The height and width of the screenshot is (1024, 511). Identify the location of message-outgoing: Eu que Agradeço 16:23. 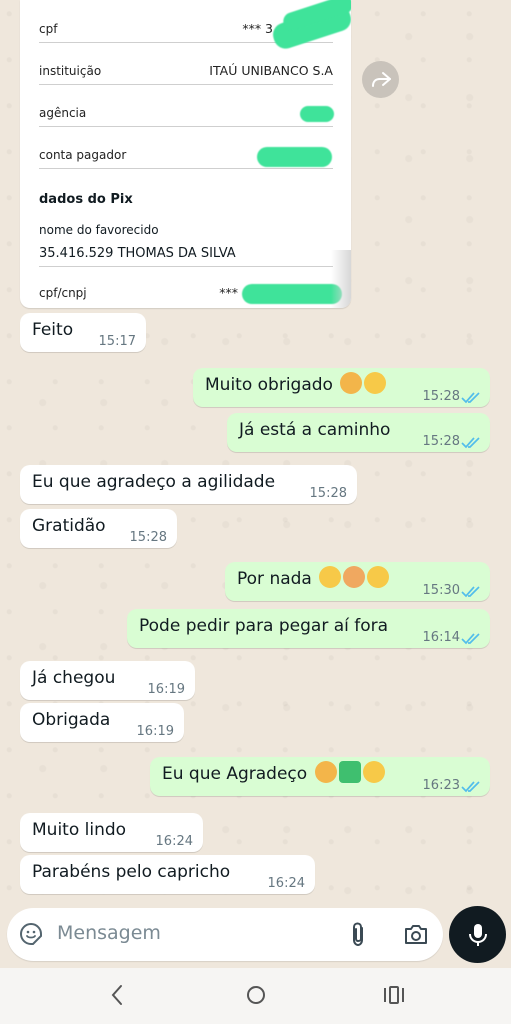
(320, 776).